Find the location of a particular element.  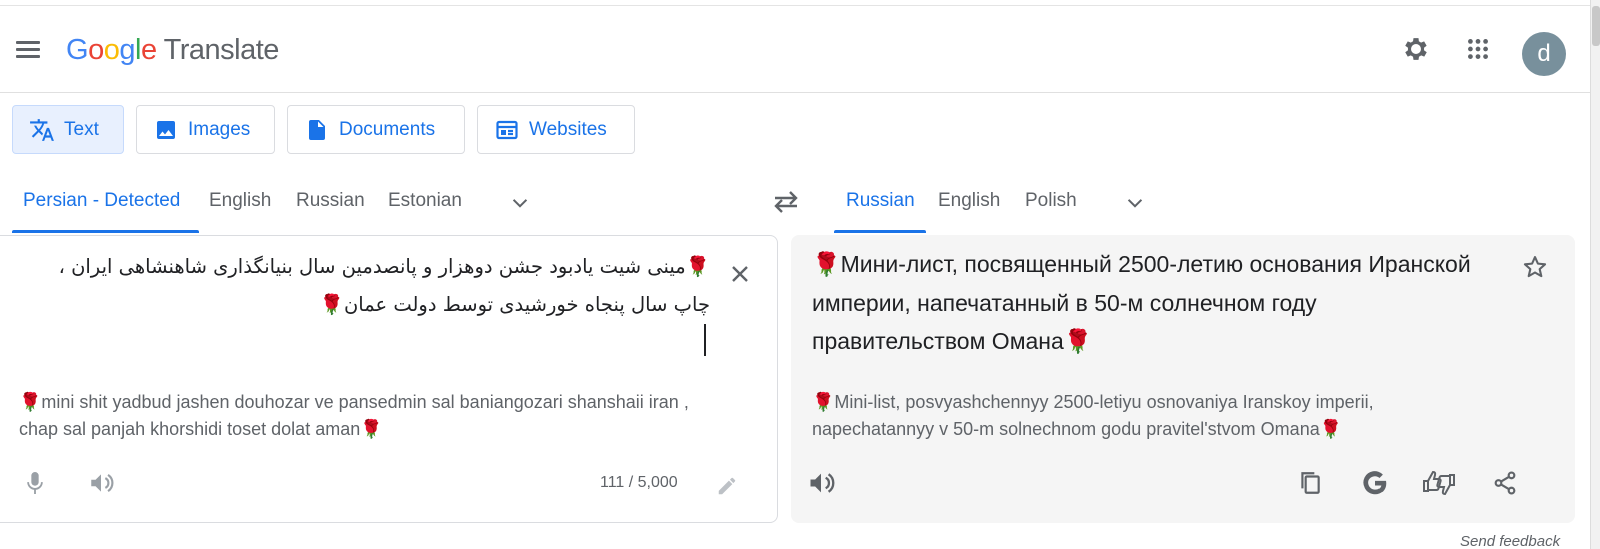

mode-images-button: Images is located at coordinates (205, 129).